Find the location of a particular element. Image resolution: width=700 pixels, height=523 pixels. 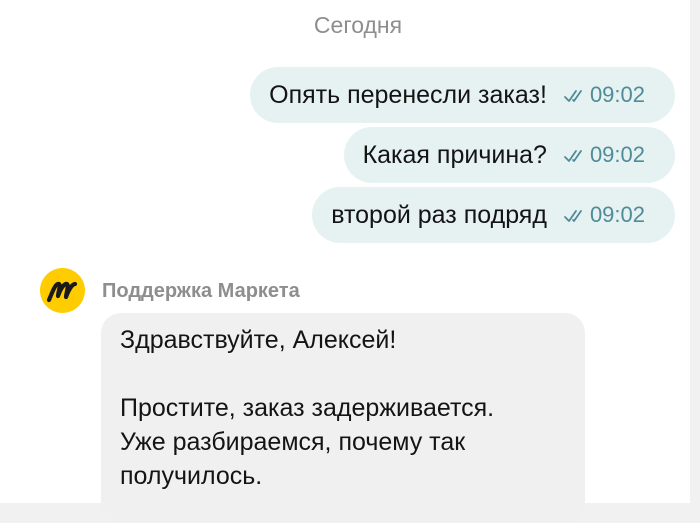

message-line: Уже разбираемся, почему так is located at coordinates (293, 442).